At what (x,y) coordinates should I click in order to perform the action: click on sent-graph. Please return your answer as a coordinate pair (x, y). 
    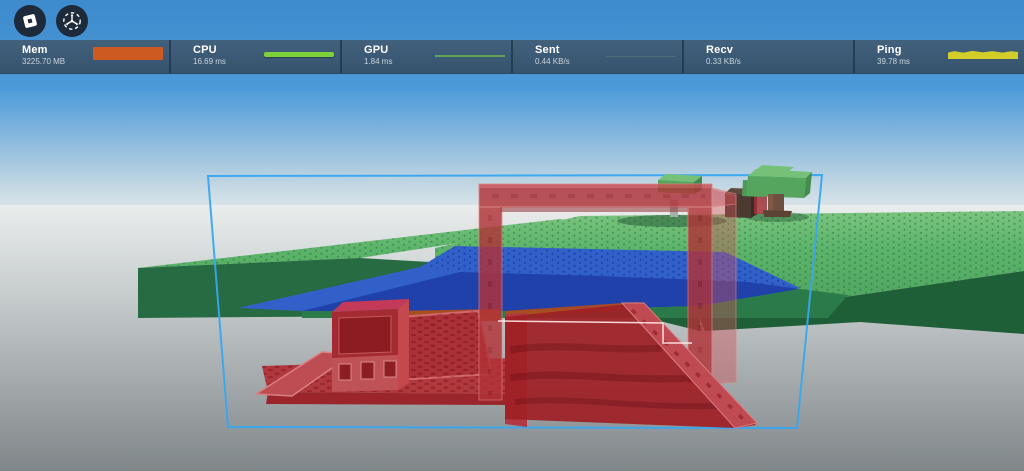
    Looking at the image, I should click on (641, 56).